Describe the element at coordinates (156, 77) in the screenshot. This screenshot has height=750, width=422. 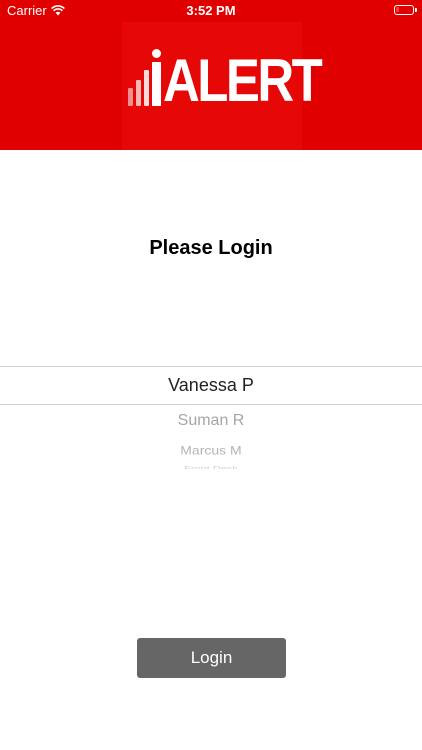
I see `logo-i-glyph` at that location.